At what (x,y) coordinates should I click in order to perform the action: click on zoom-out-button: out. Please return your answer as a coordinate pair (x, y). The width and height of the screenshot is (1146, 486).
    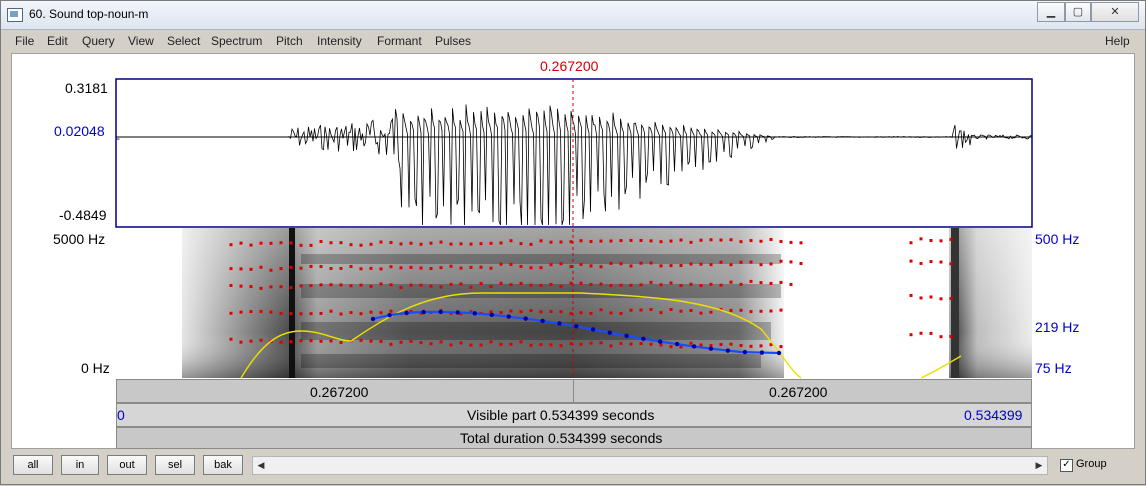
    Looking at the image, I should click on (127, 465).